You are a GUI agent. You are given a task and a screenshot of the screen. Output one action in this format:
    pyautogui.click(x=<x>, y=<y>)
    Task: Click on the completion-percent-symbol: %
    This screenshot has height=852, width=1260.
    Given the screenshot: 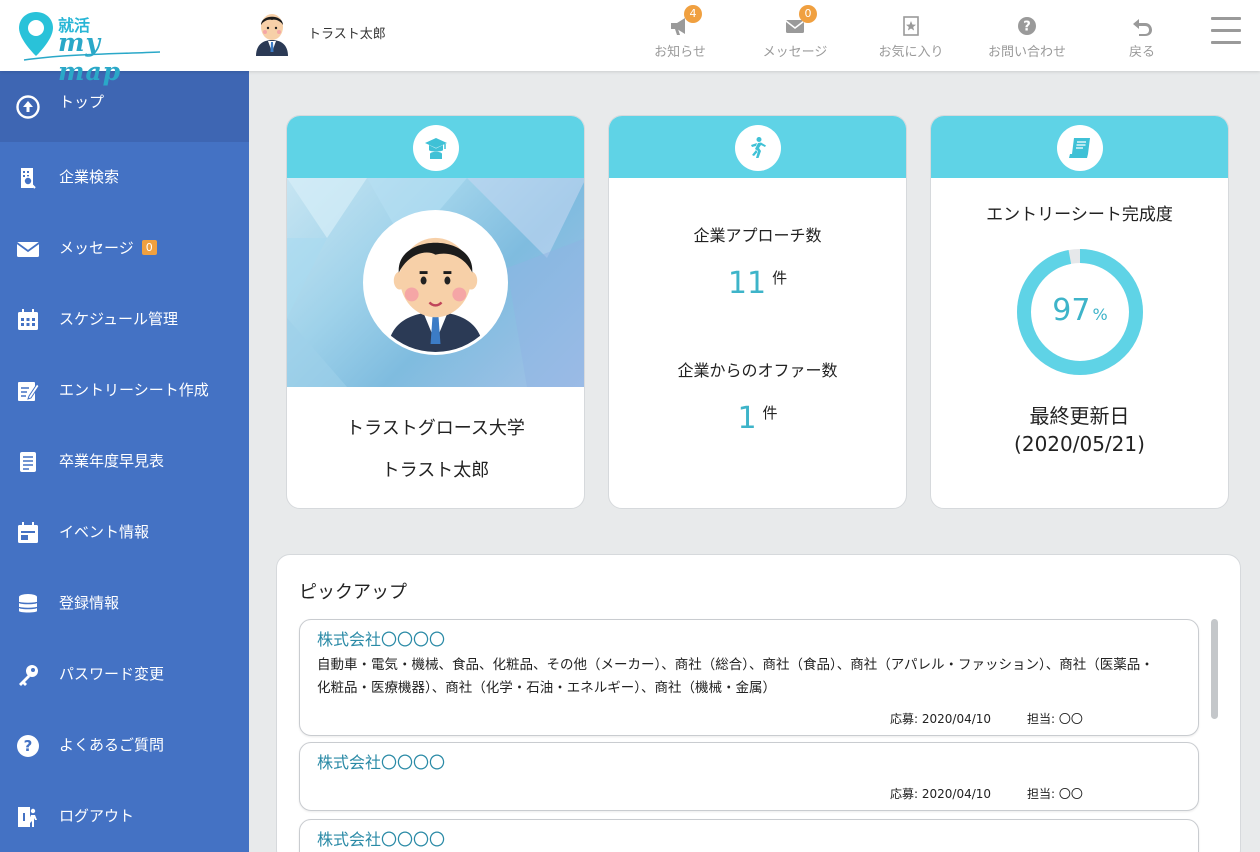 What is the action you would take?
    pyautogui.click(x=1100, y=314)
    